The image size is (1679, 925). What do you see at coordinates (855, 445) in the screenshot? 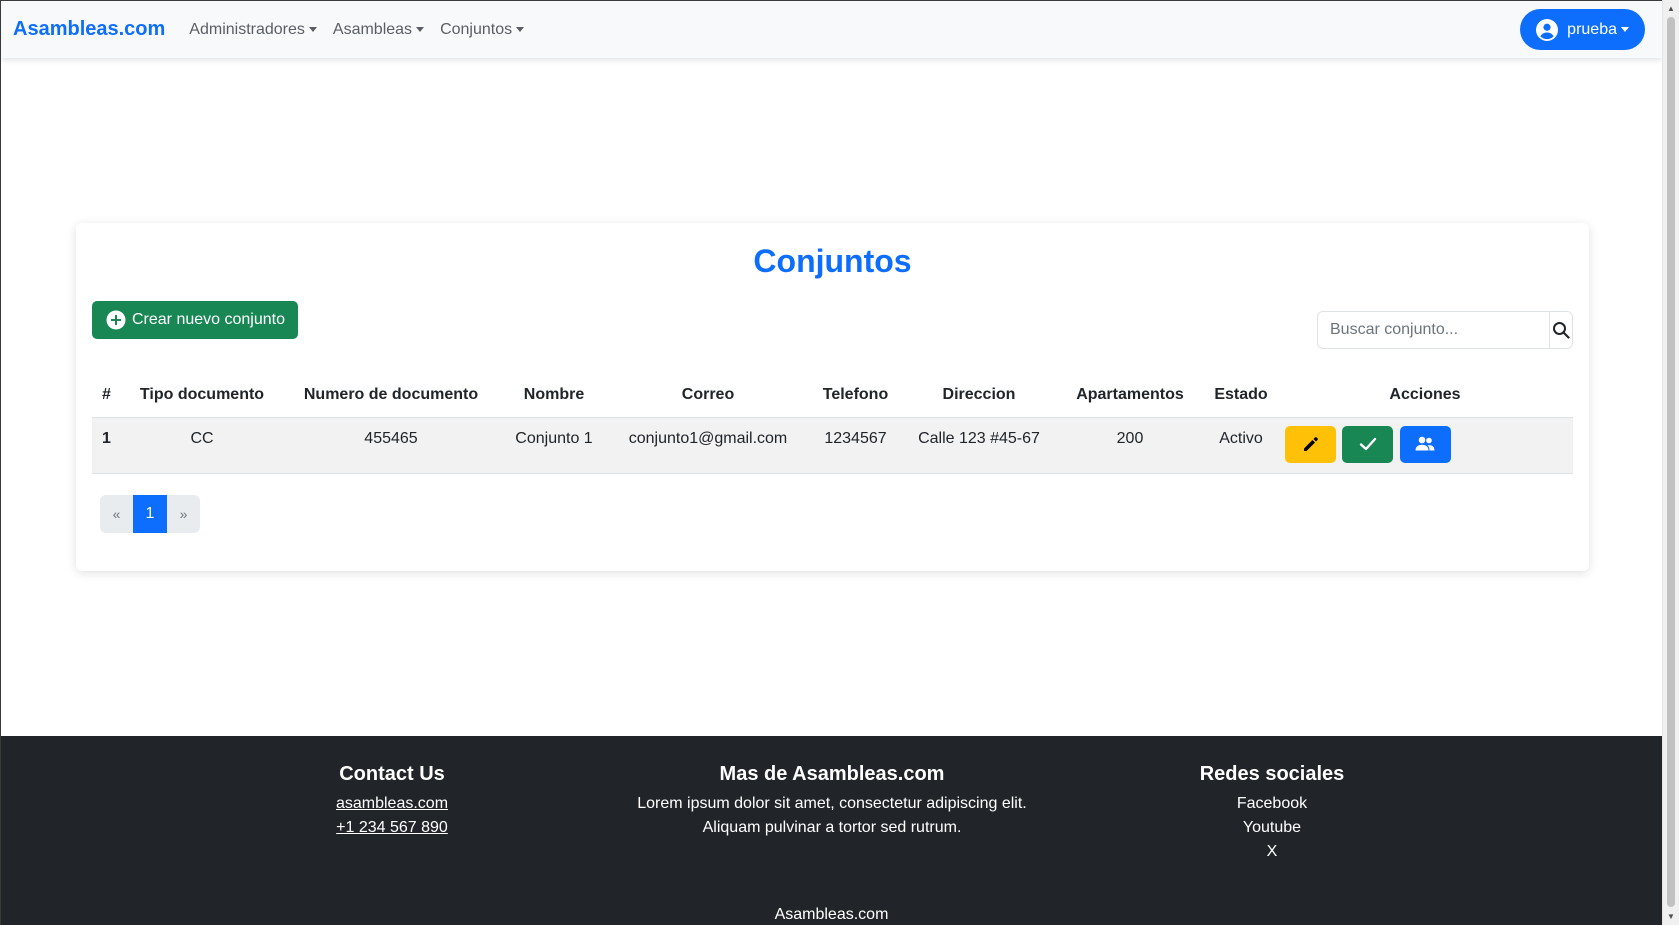
I see `cell-telefono: 1234567` at bounding box center [855, 445].